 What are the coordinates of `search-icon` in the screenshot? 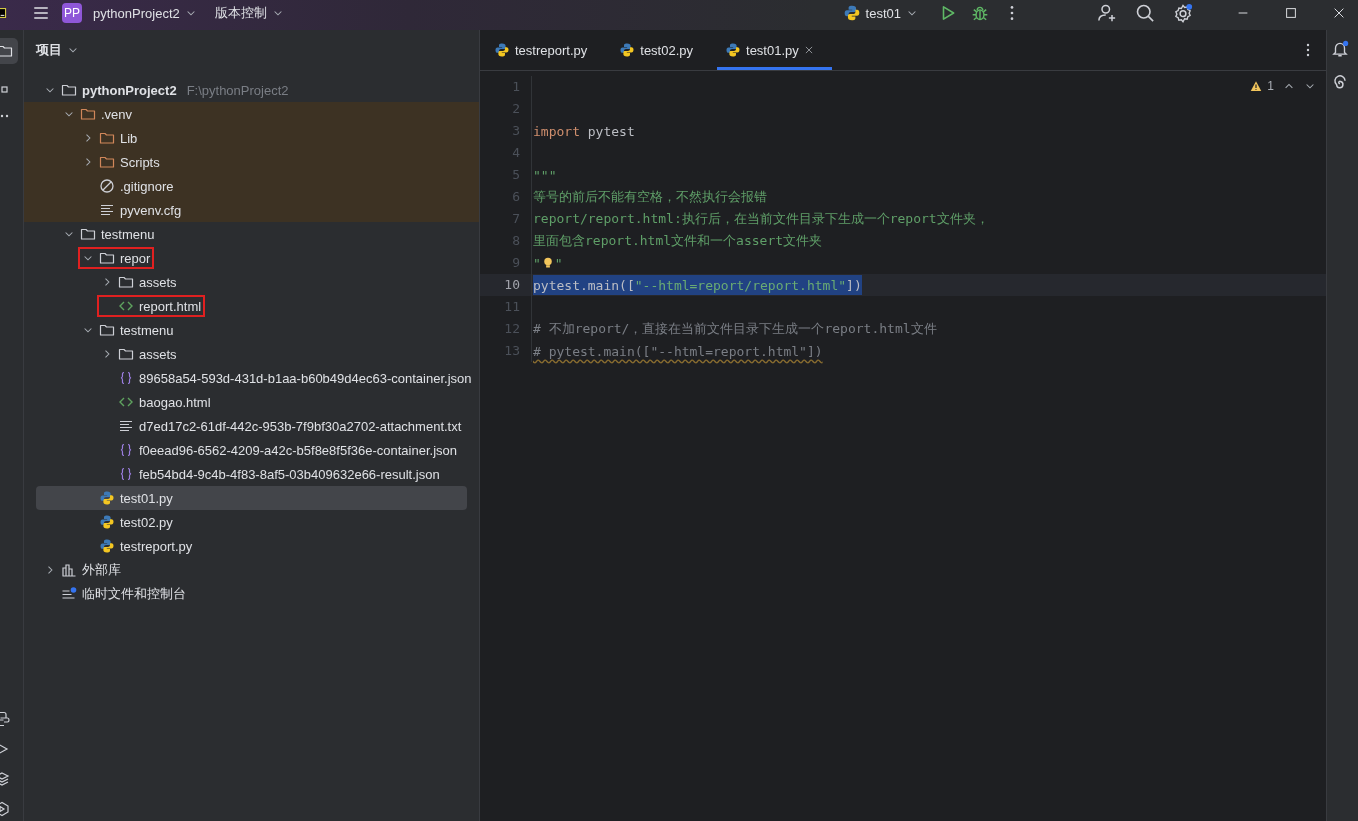 It's located at (1145, 13).